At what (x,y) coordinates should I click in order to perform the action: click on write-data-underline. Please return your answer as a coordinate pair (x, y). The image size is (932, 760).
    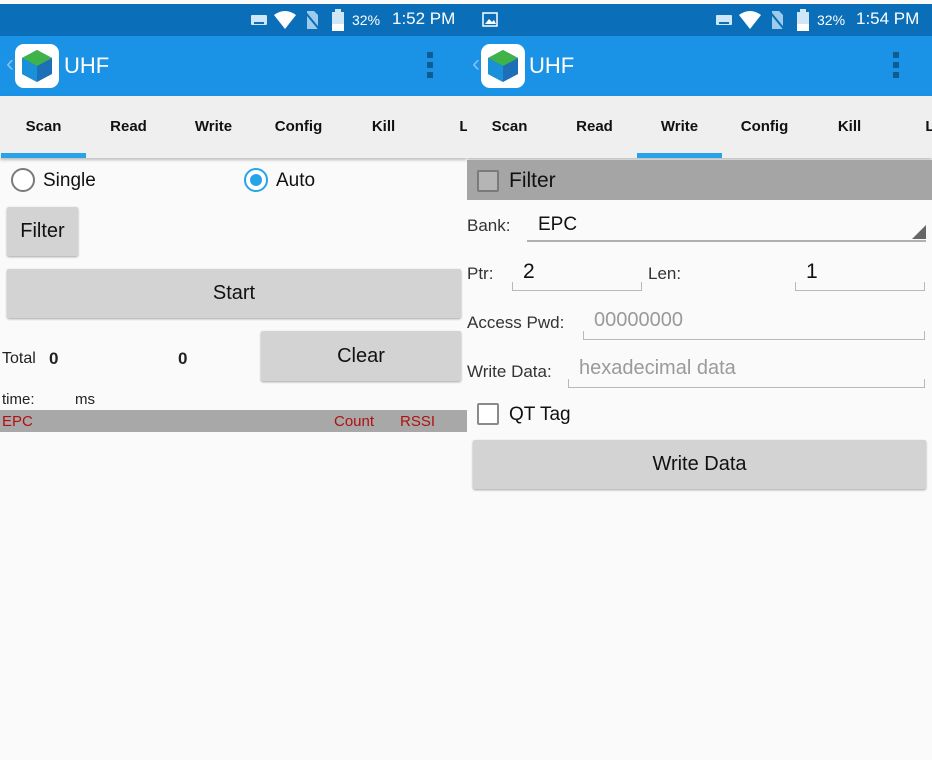
    Looking at the image, I should click on (746, 383).